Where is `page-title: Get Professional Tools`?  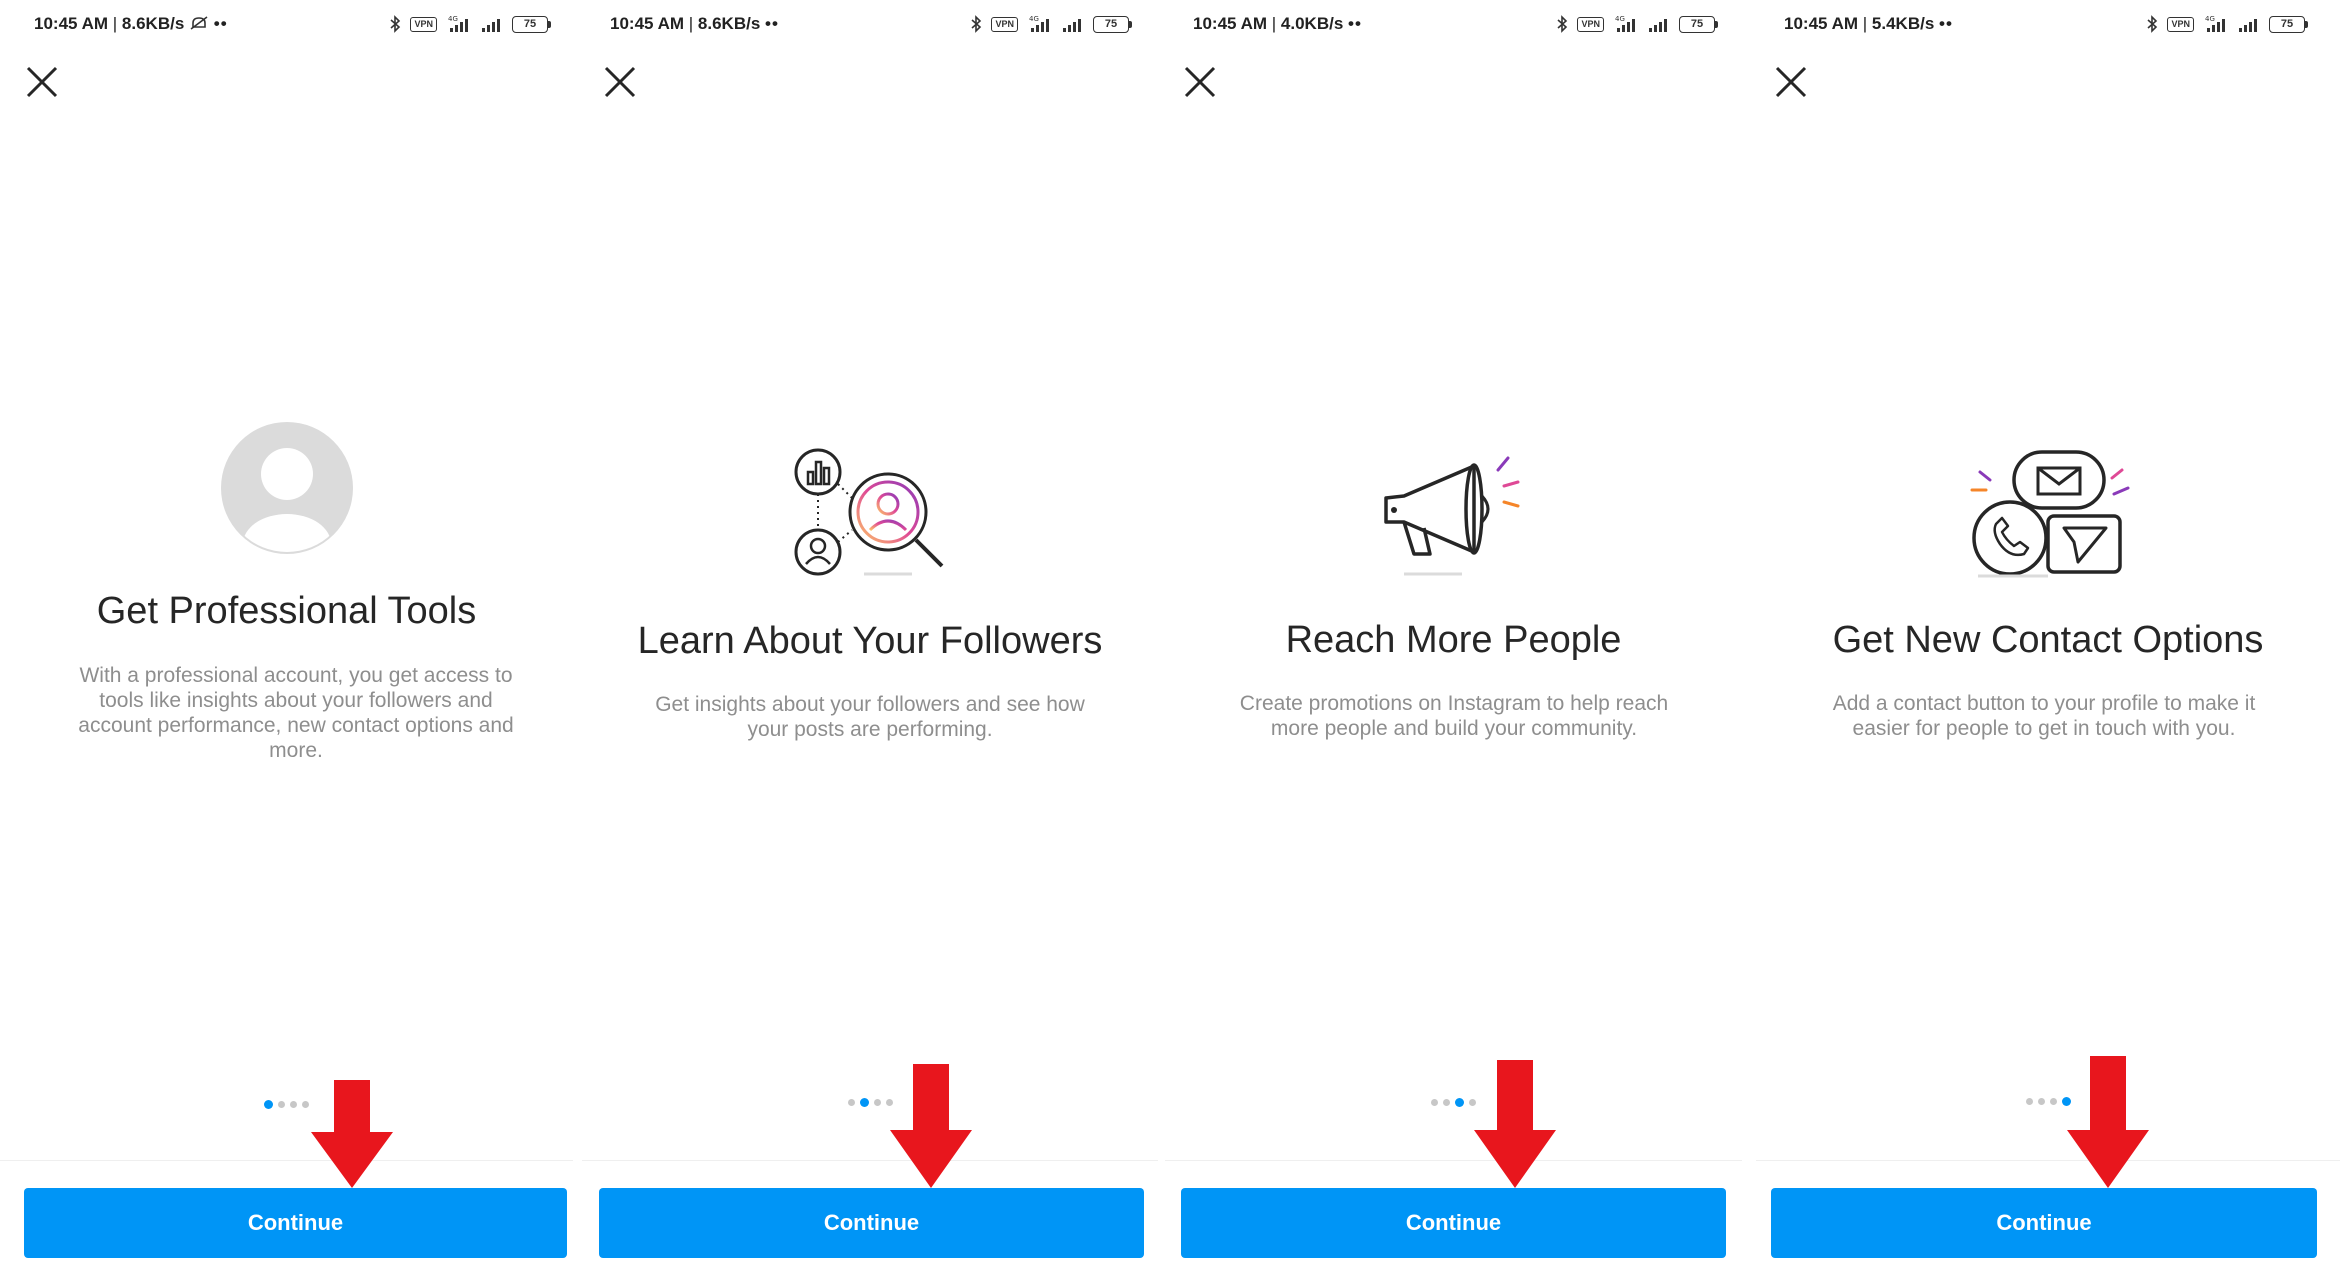
page-title: Get Professional Tools is located at coordinates (286, 611).